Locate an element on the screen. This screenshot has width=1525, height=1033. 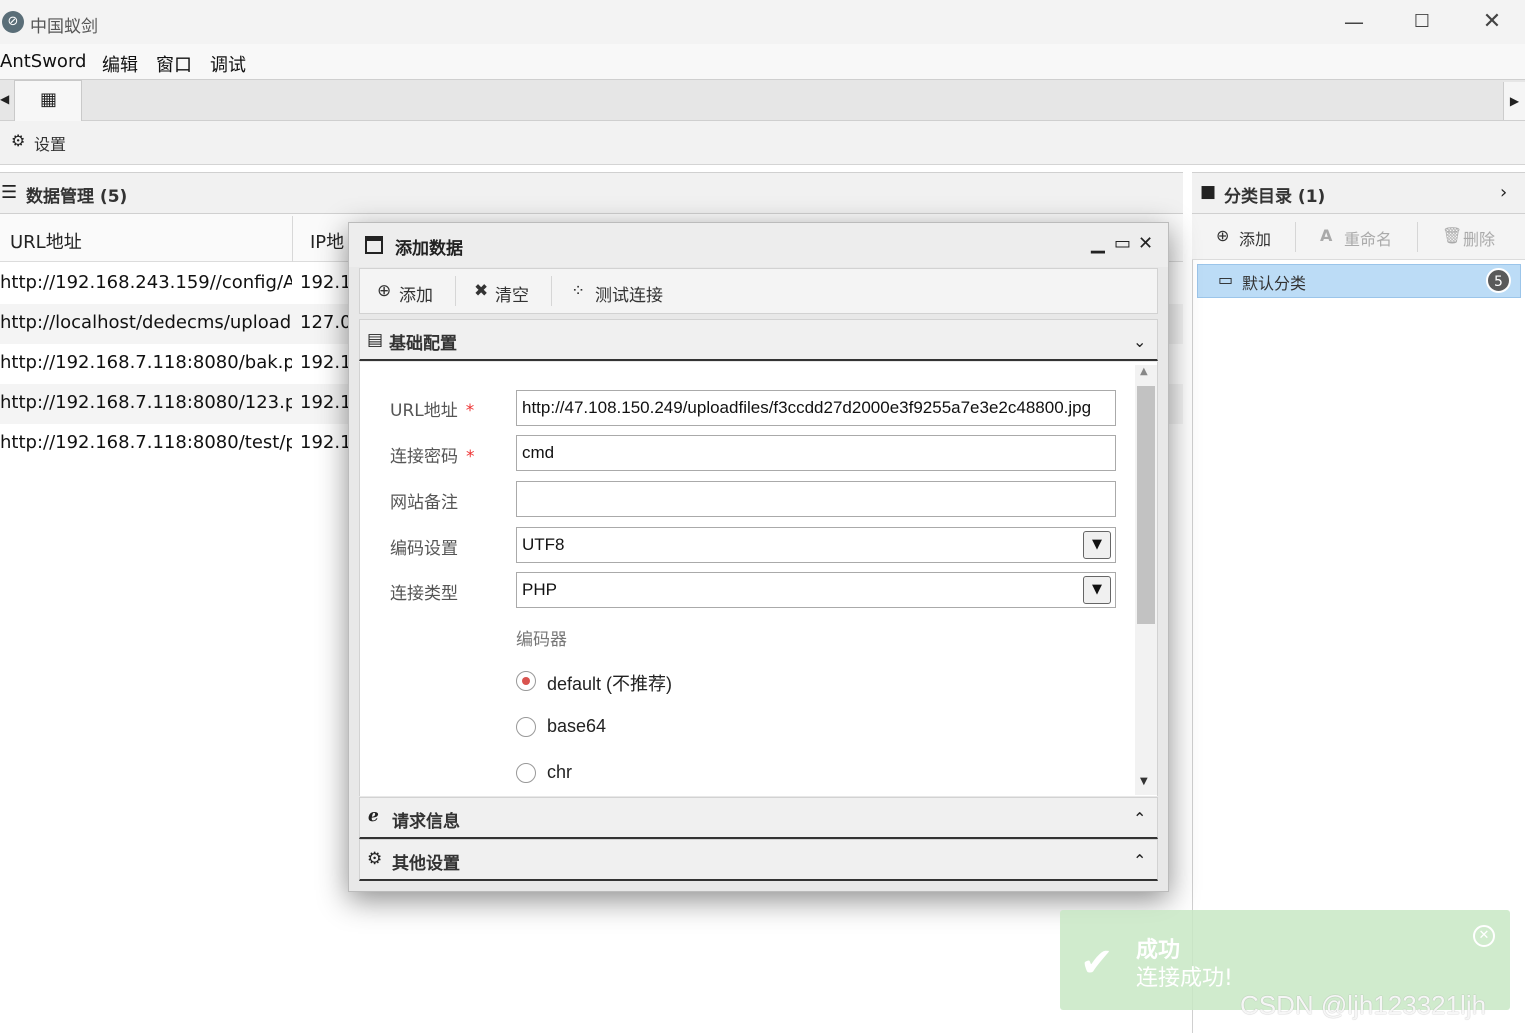
grid-icon: ▦ is located at coordinates (49, 99).